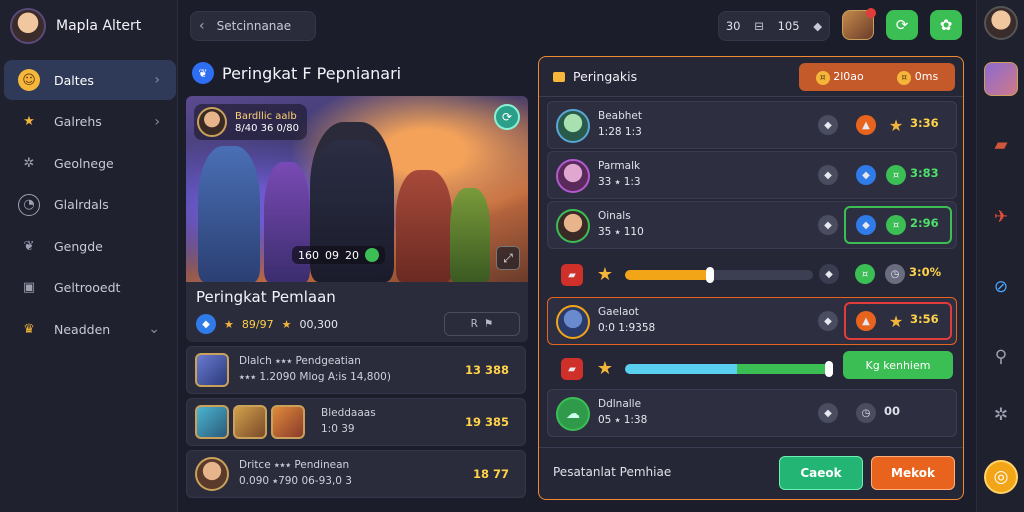 Image resolution: width=1024 pixels, height=512 pixels. Describe the element at coordinates (925, 272) in the screenshot. I see `progress-value: 3:0%` at that location.